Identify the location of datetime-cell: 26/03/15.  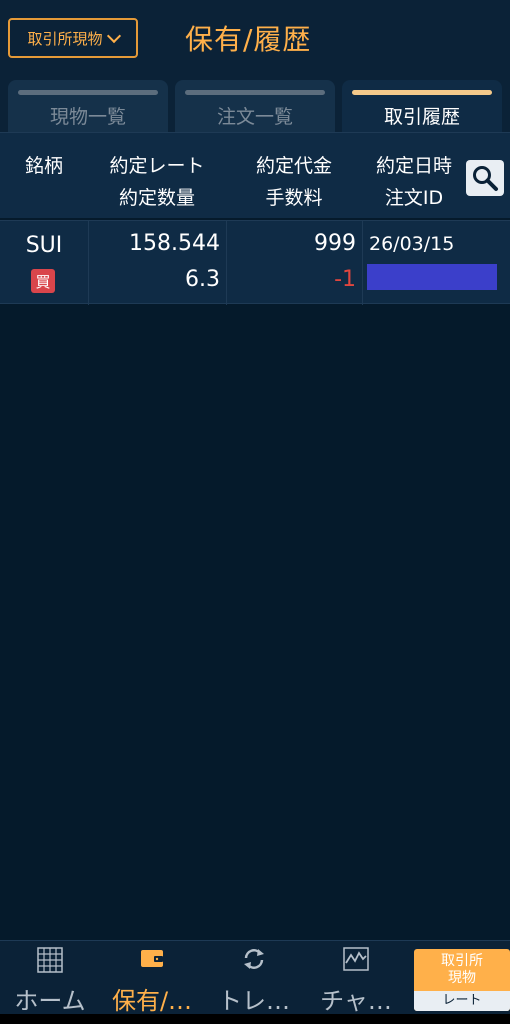
(412, 244).